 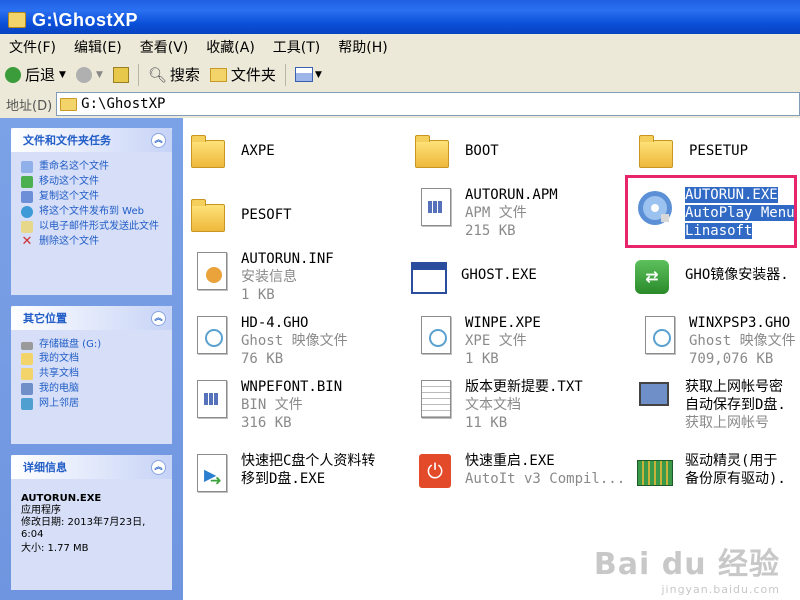 What do you see at coordinates (285, 74) in the screenshot?
I see `toolbar-divider` at bounding box center [285, 74].